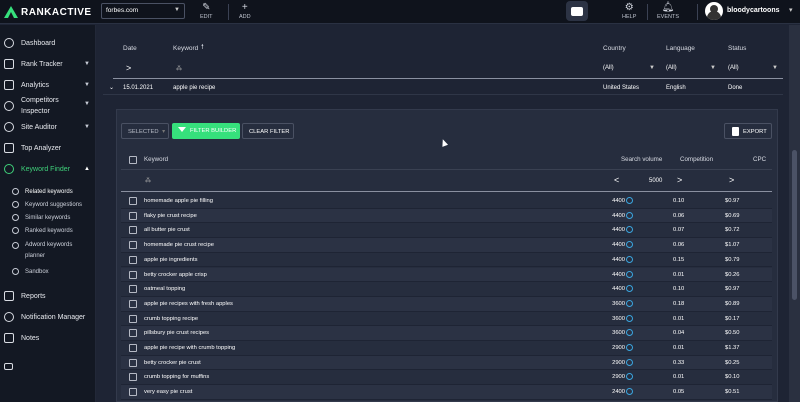  What do you see at coordinates (130, 48) in the screenshot?
I see `col-date: Date` at bounding box center [130, 48].